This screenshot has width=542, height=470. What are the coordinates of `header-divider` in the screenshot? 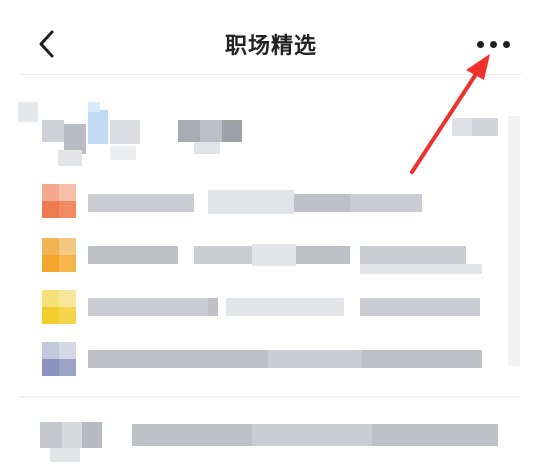 It's located at (271, 74).